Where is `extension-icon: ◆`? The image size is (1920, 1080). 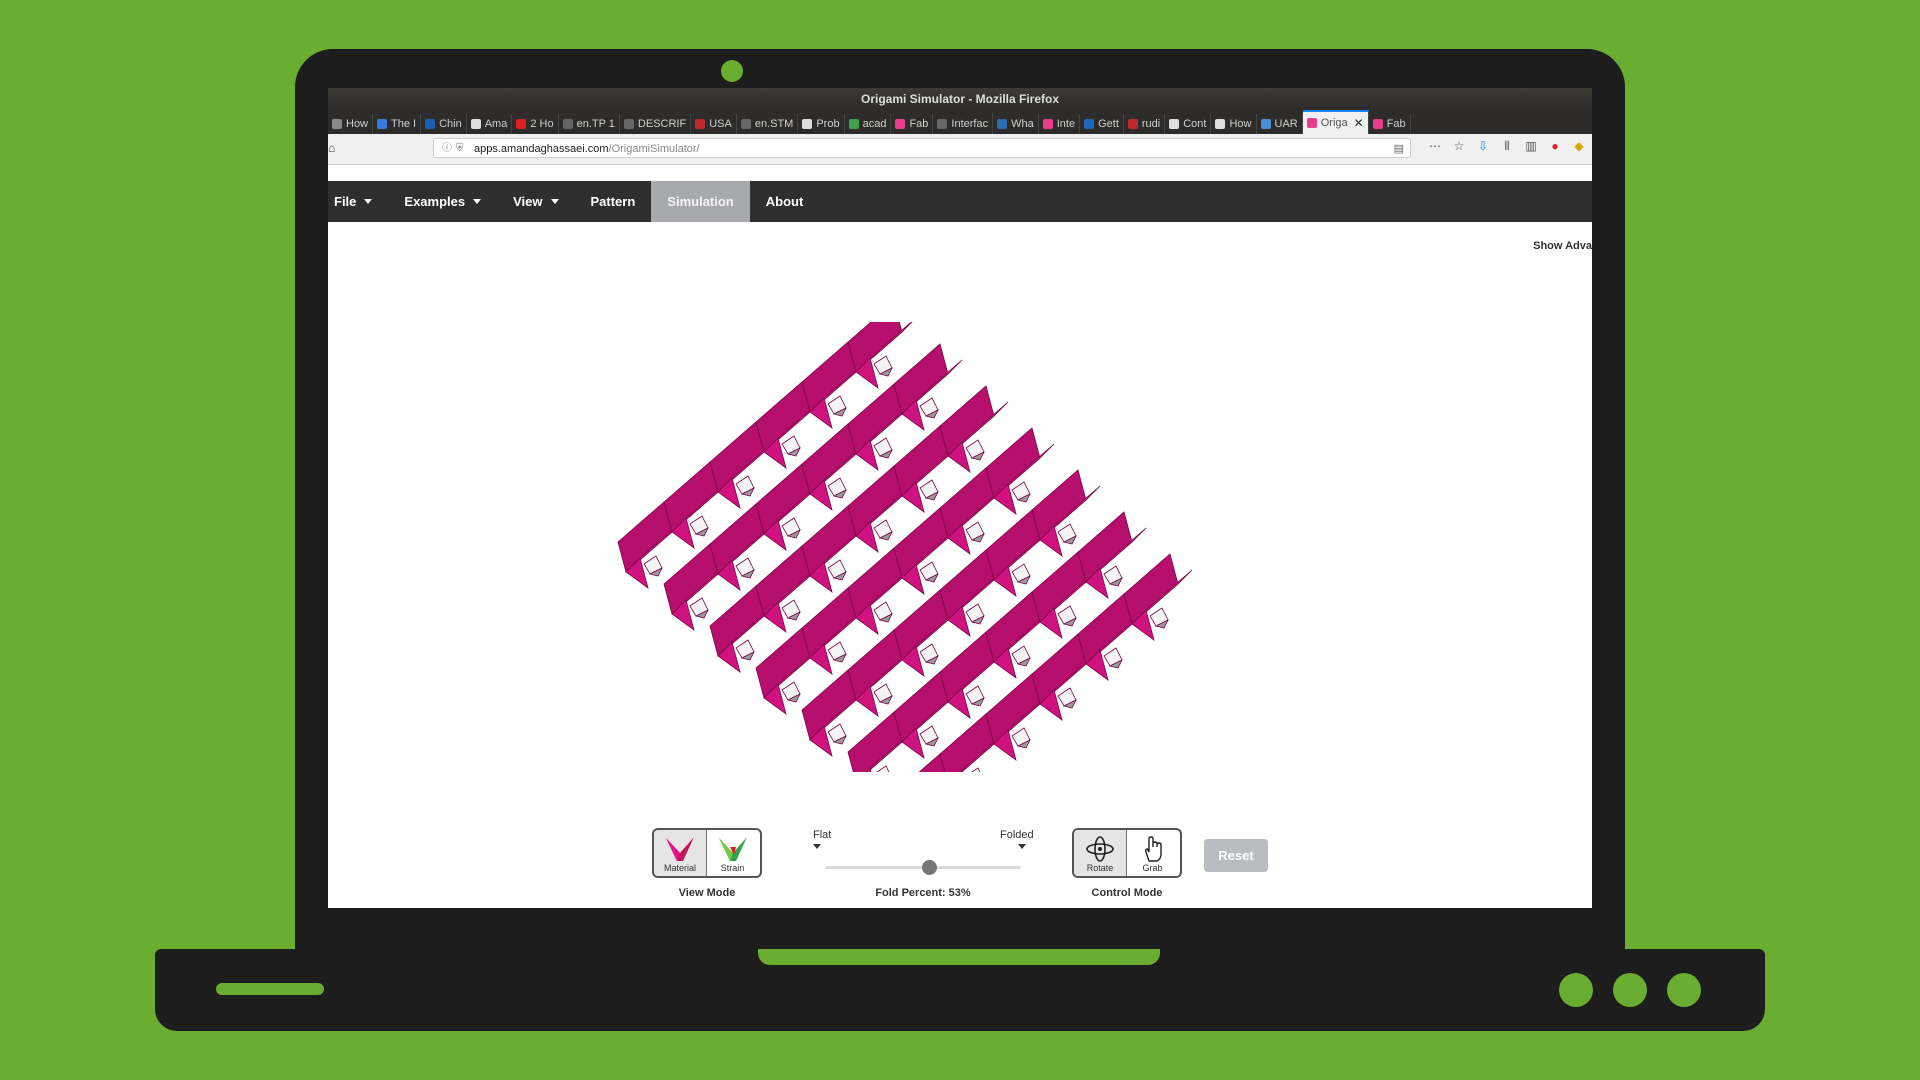 extension-icon: ◆ is located at coordinates (1579, 146).